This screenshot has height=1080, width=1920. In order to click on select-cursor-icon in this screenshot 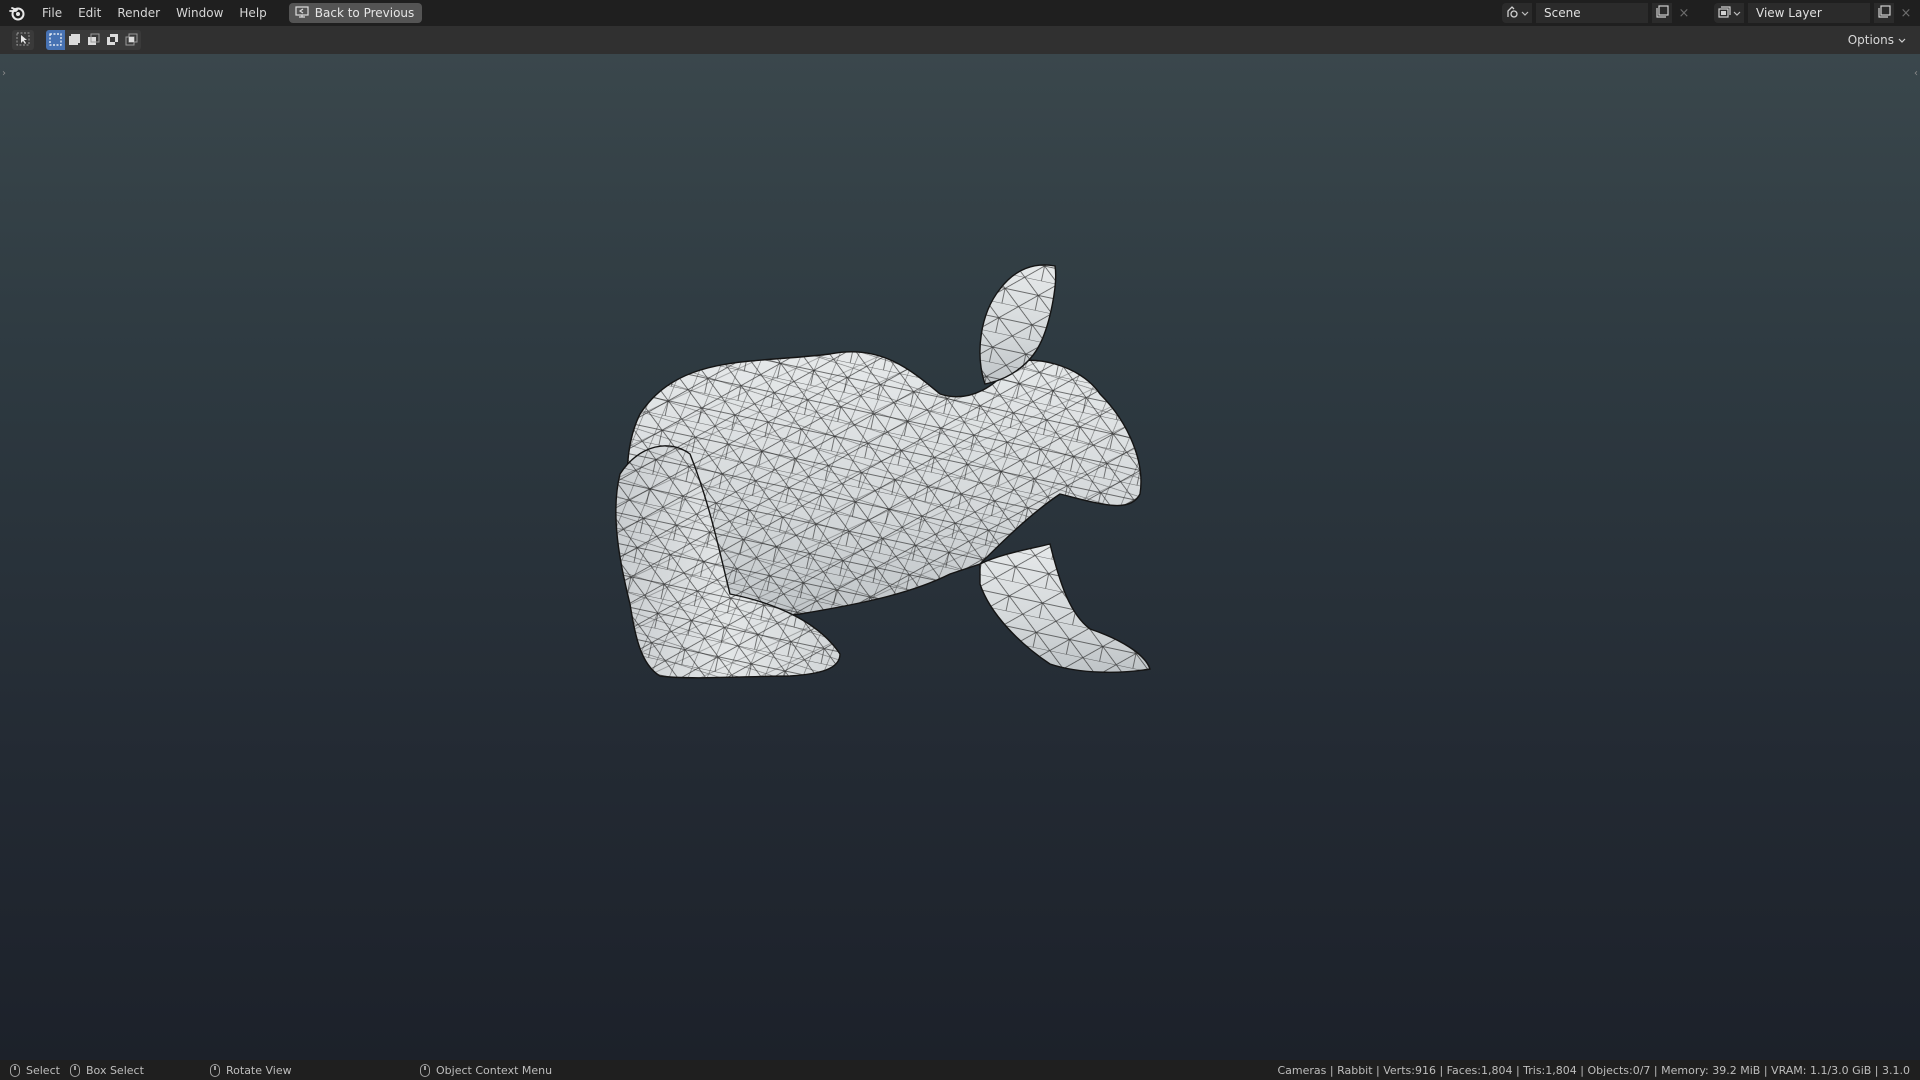, I will do `click(23, 40)`.